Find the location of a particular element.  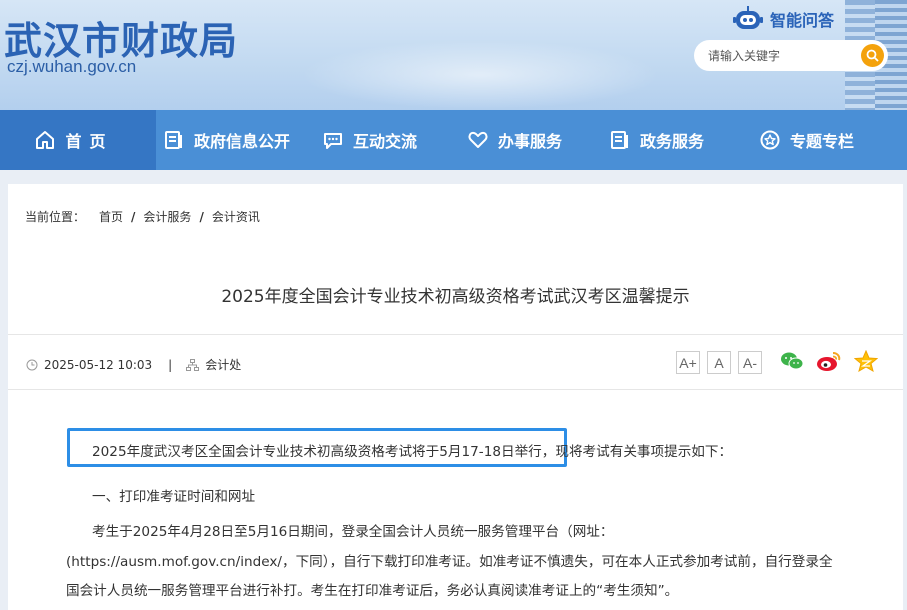

home-icon is located at coordinates (45, 140).